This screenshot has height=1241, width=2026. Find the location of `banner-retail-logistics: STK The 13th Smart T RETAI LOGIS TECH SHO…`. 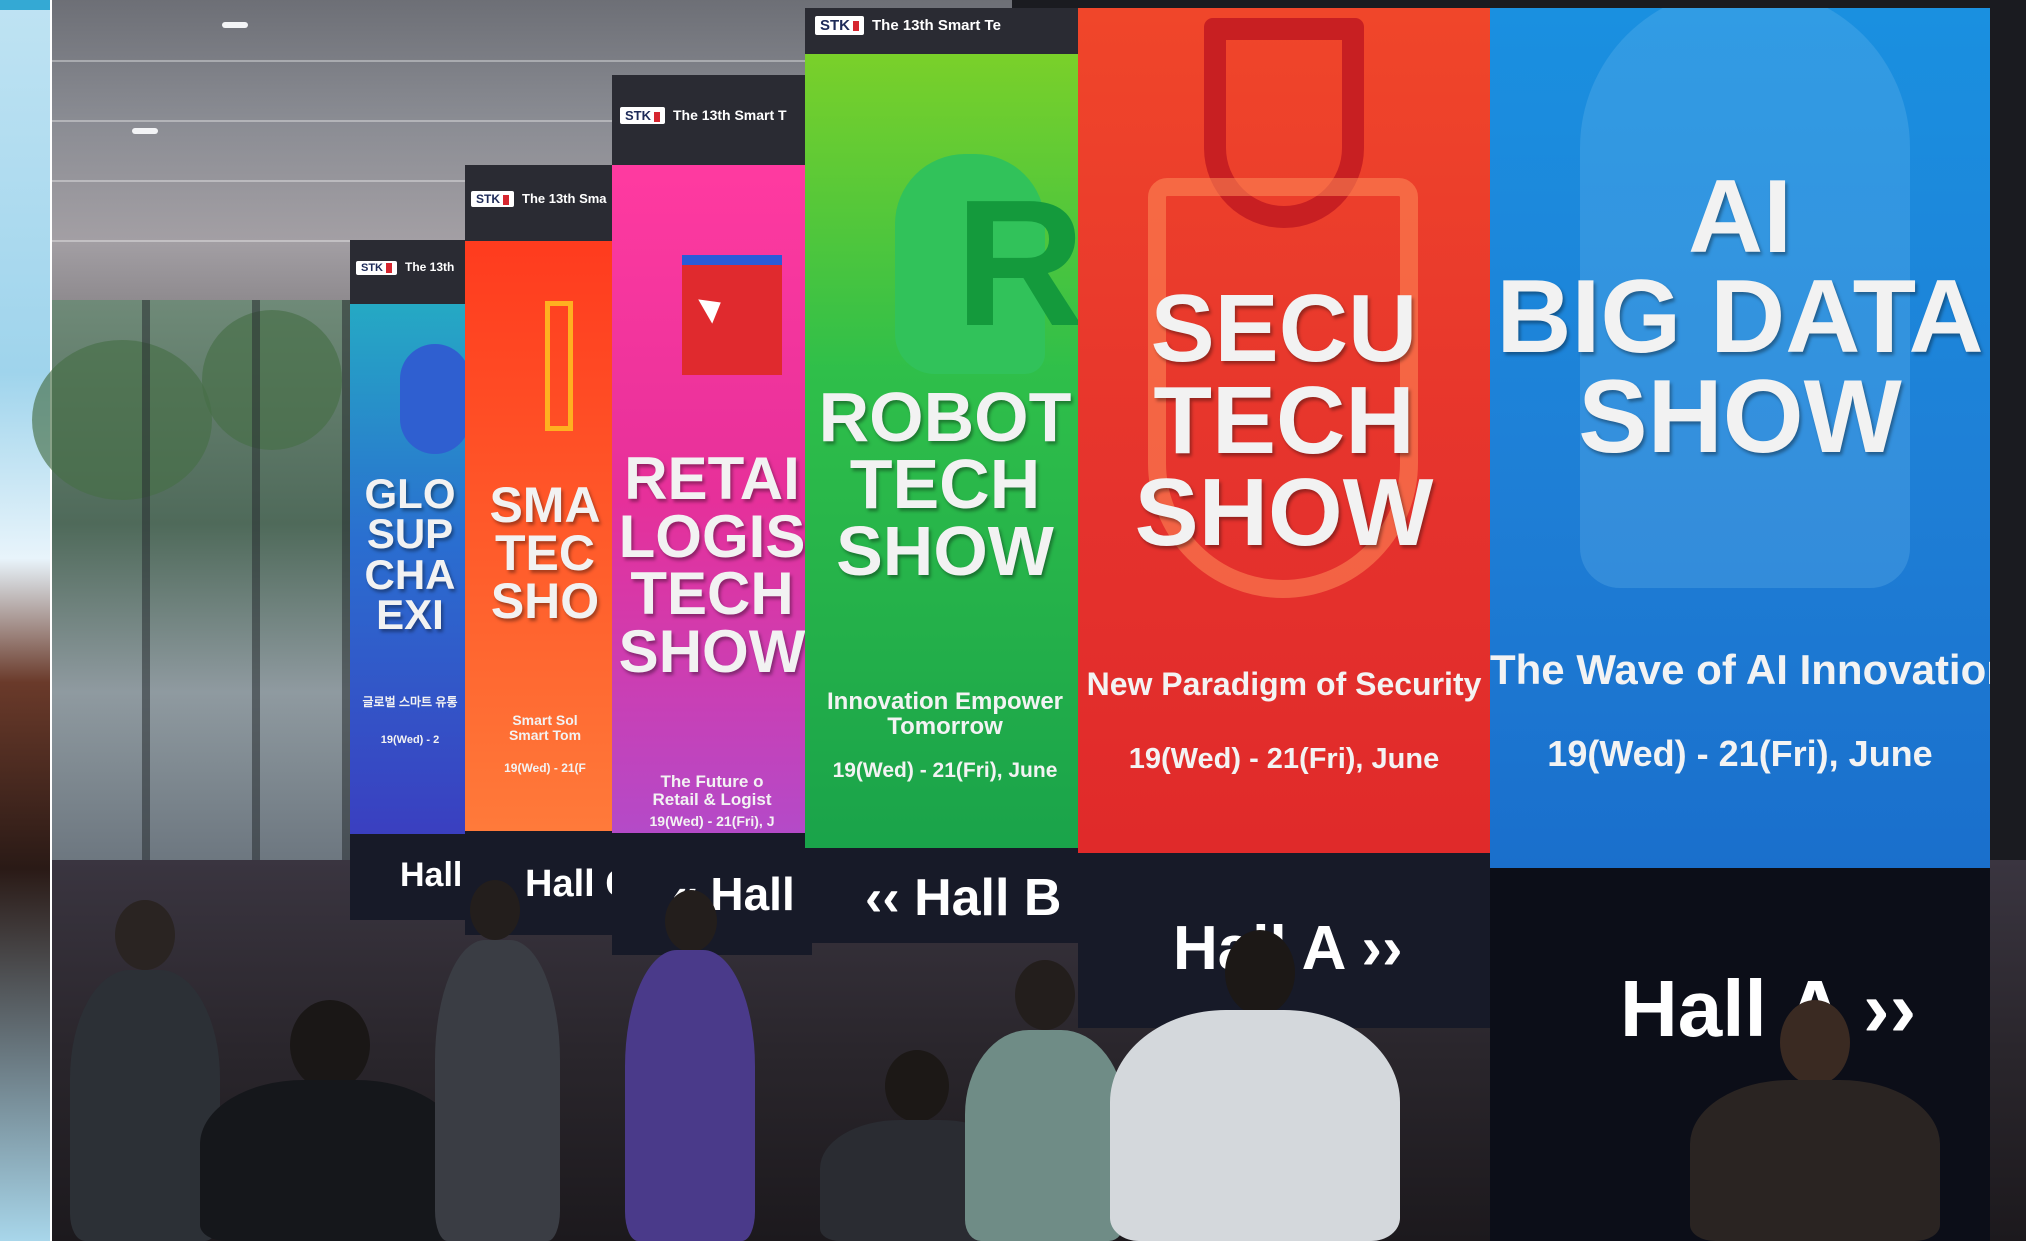

banner-retail-logistics: STK The 13th Smart T RETAI LOGIS TECH SHO… is located at coordinates (712, 515).